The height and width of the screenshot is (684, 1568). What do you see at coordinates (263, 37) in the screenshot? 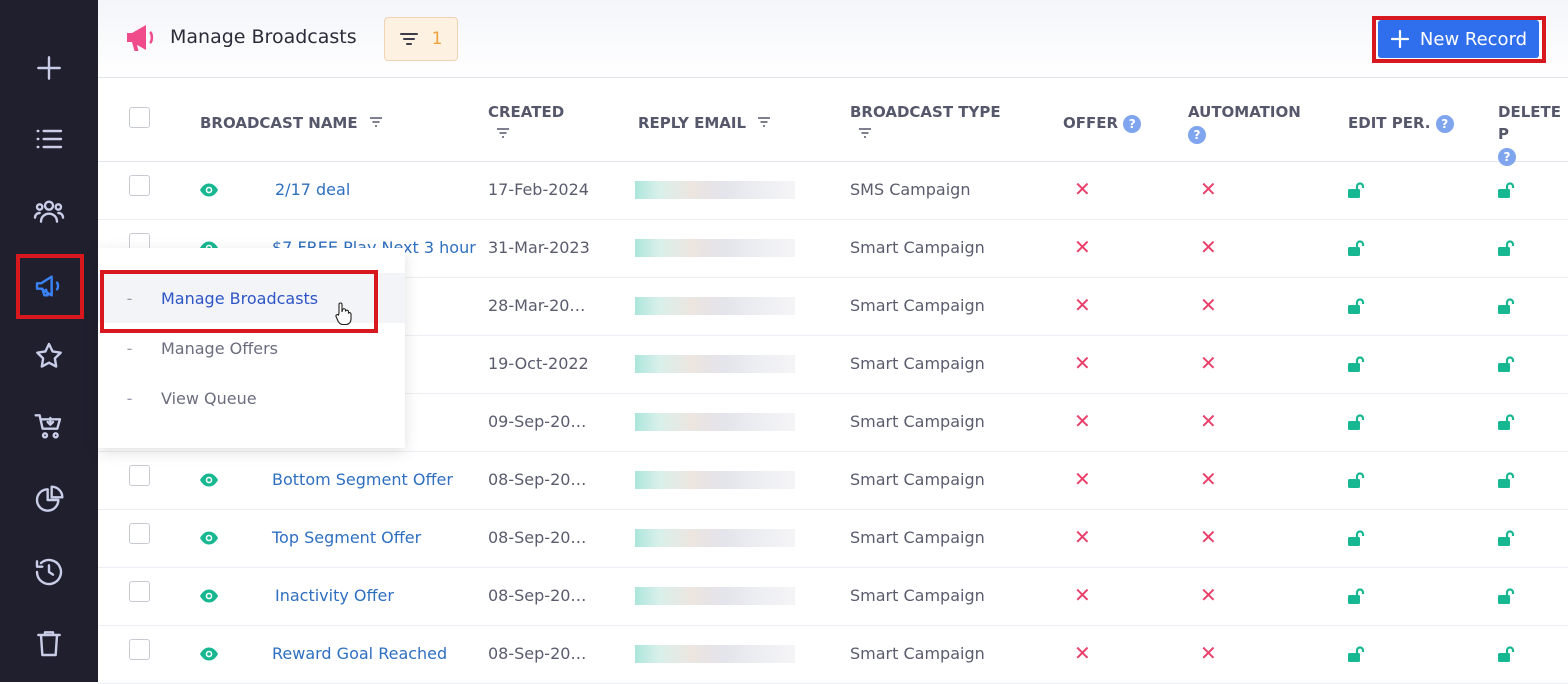
I see `page-title: Manage Broadcasts` at bounding box center [263, 37].